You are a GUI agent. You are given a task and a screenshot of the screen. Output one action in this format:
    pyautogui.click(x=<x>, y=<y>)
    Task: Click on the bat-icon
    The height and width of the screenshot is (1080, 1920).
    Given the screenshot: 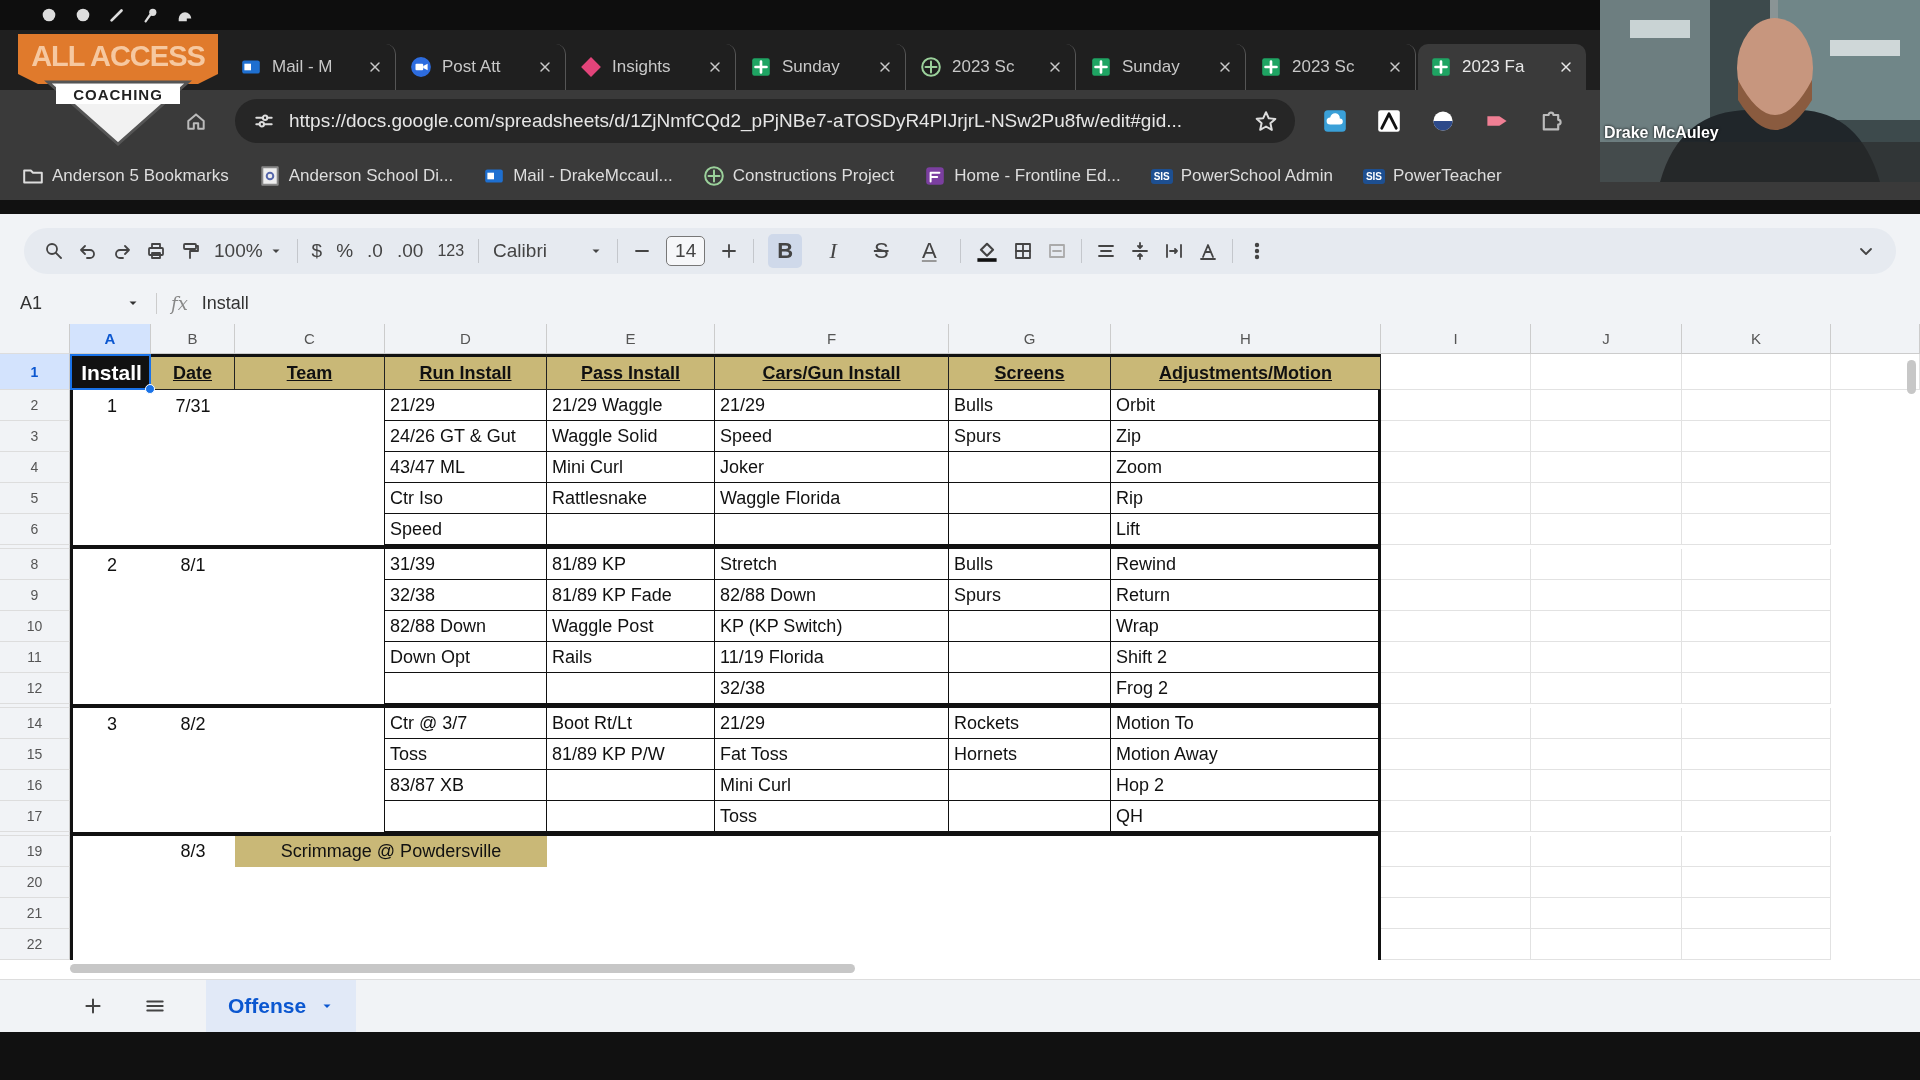 What is the action you would take?
    pyautogui.click(x=117, y=15)
    